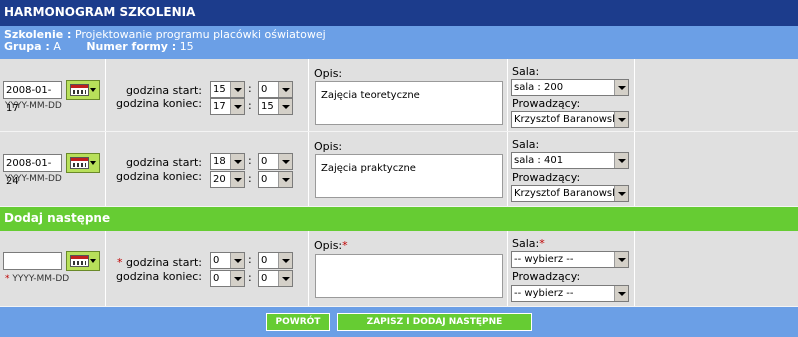 This screenshot has width=798, height=337. What do you see at coordinates (41, 279) in the screenshot?
I see `date-format-text: YYYY-MM-DD` at bounding box center [41, 279].